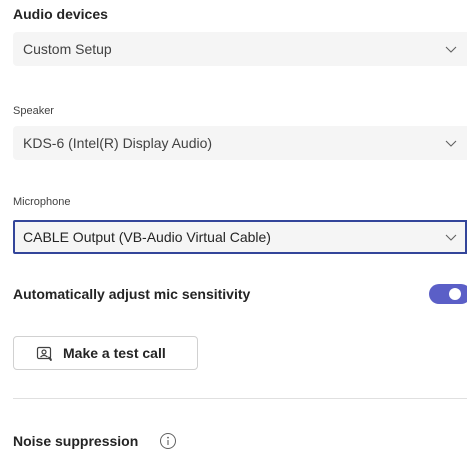 This screenshot has width=467, height=455. Describe the element at coordinates (44, 353) in the screenshot. I see `test-call-icon` at that location.